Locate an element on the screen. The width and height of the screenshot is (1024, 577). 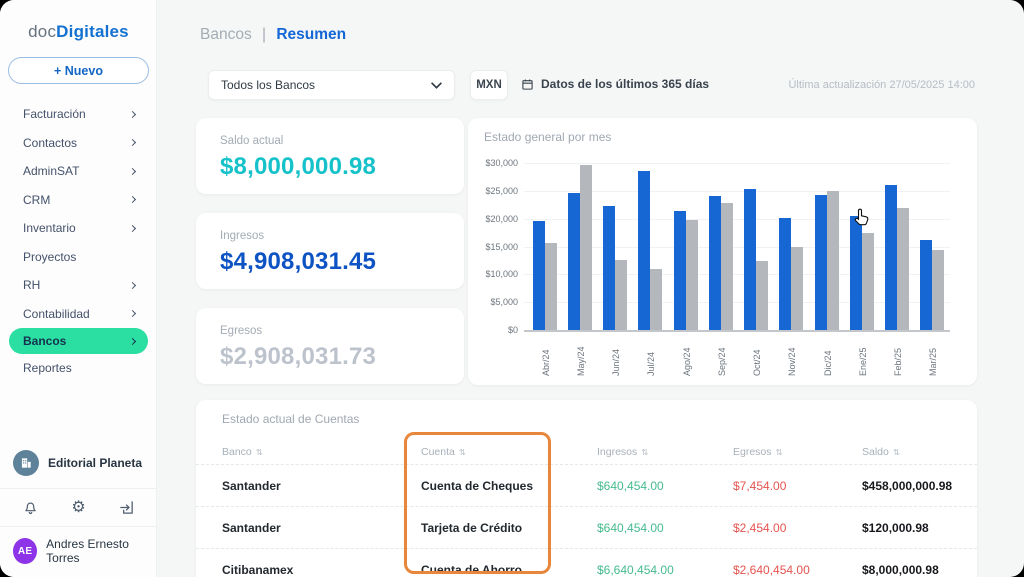
cell-ingresos: $640,454.00 is located at coordinates (630, 527).